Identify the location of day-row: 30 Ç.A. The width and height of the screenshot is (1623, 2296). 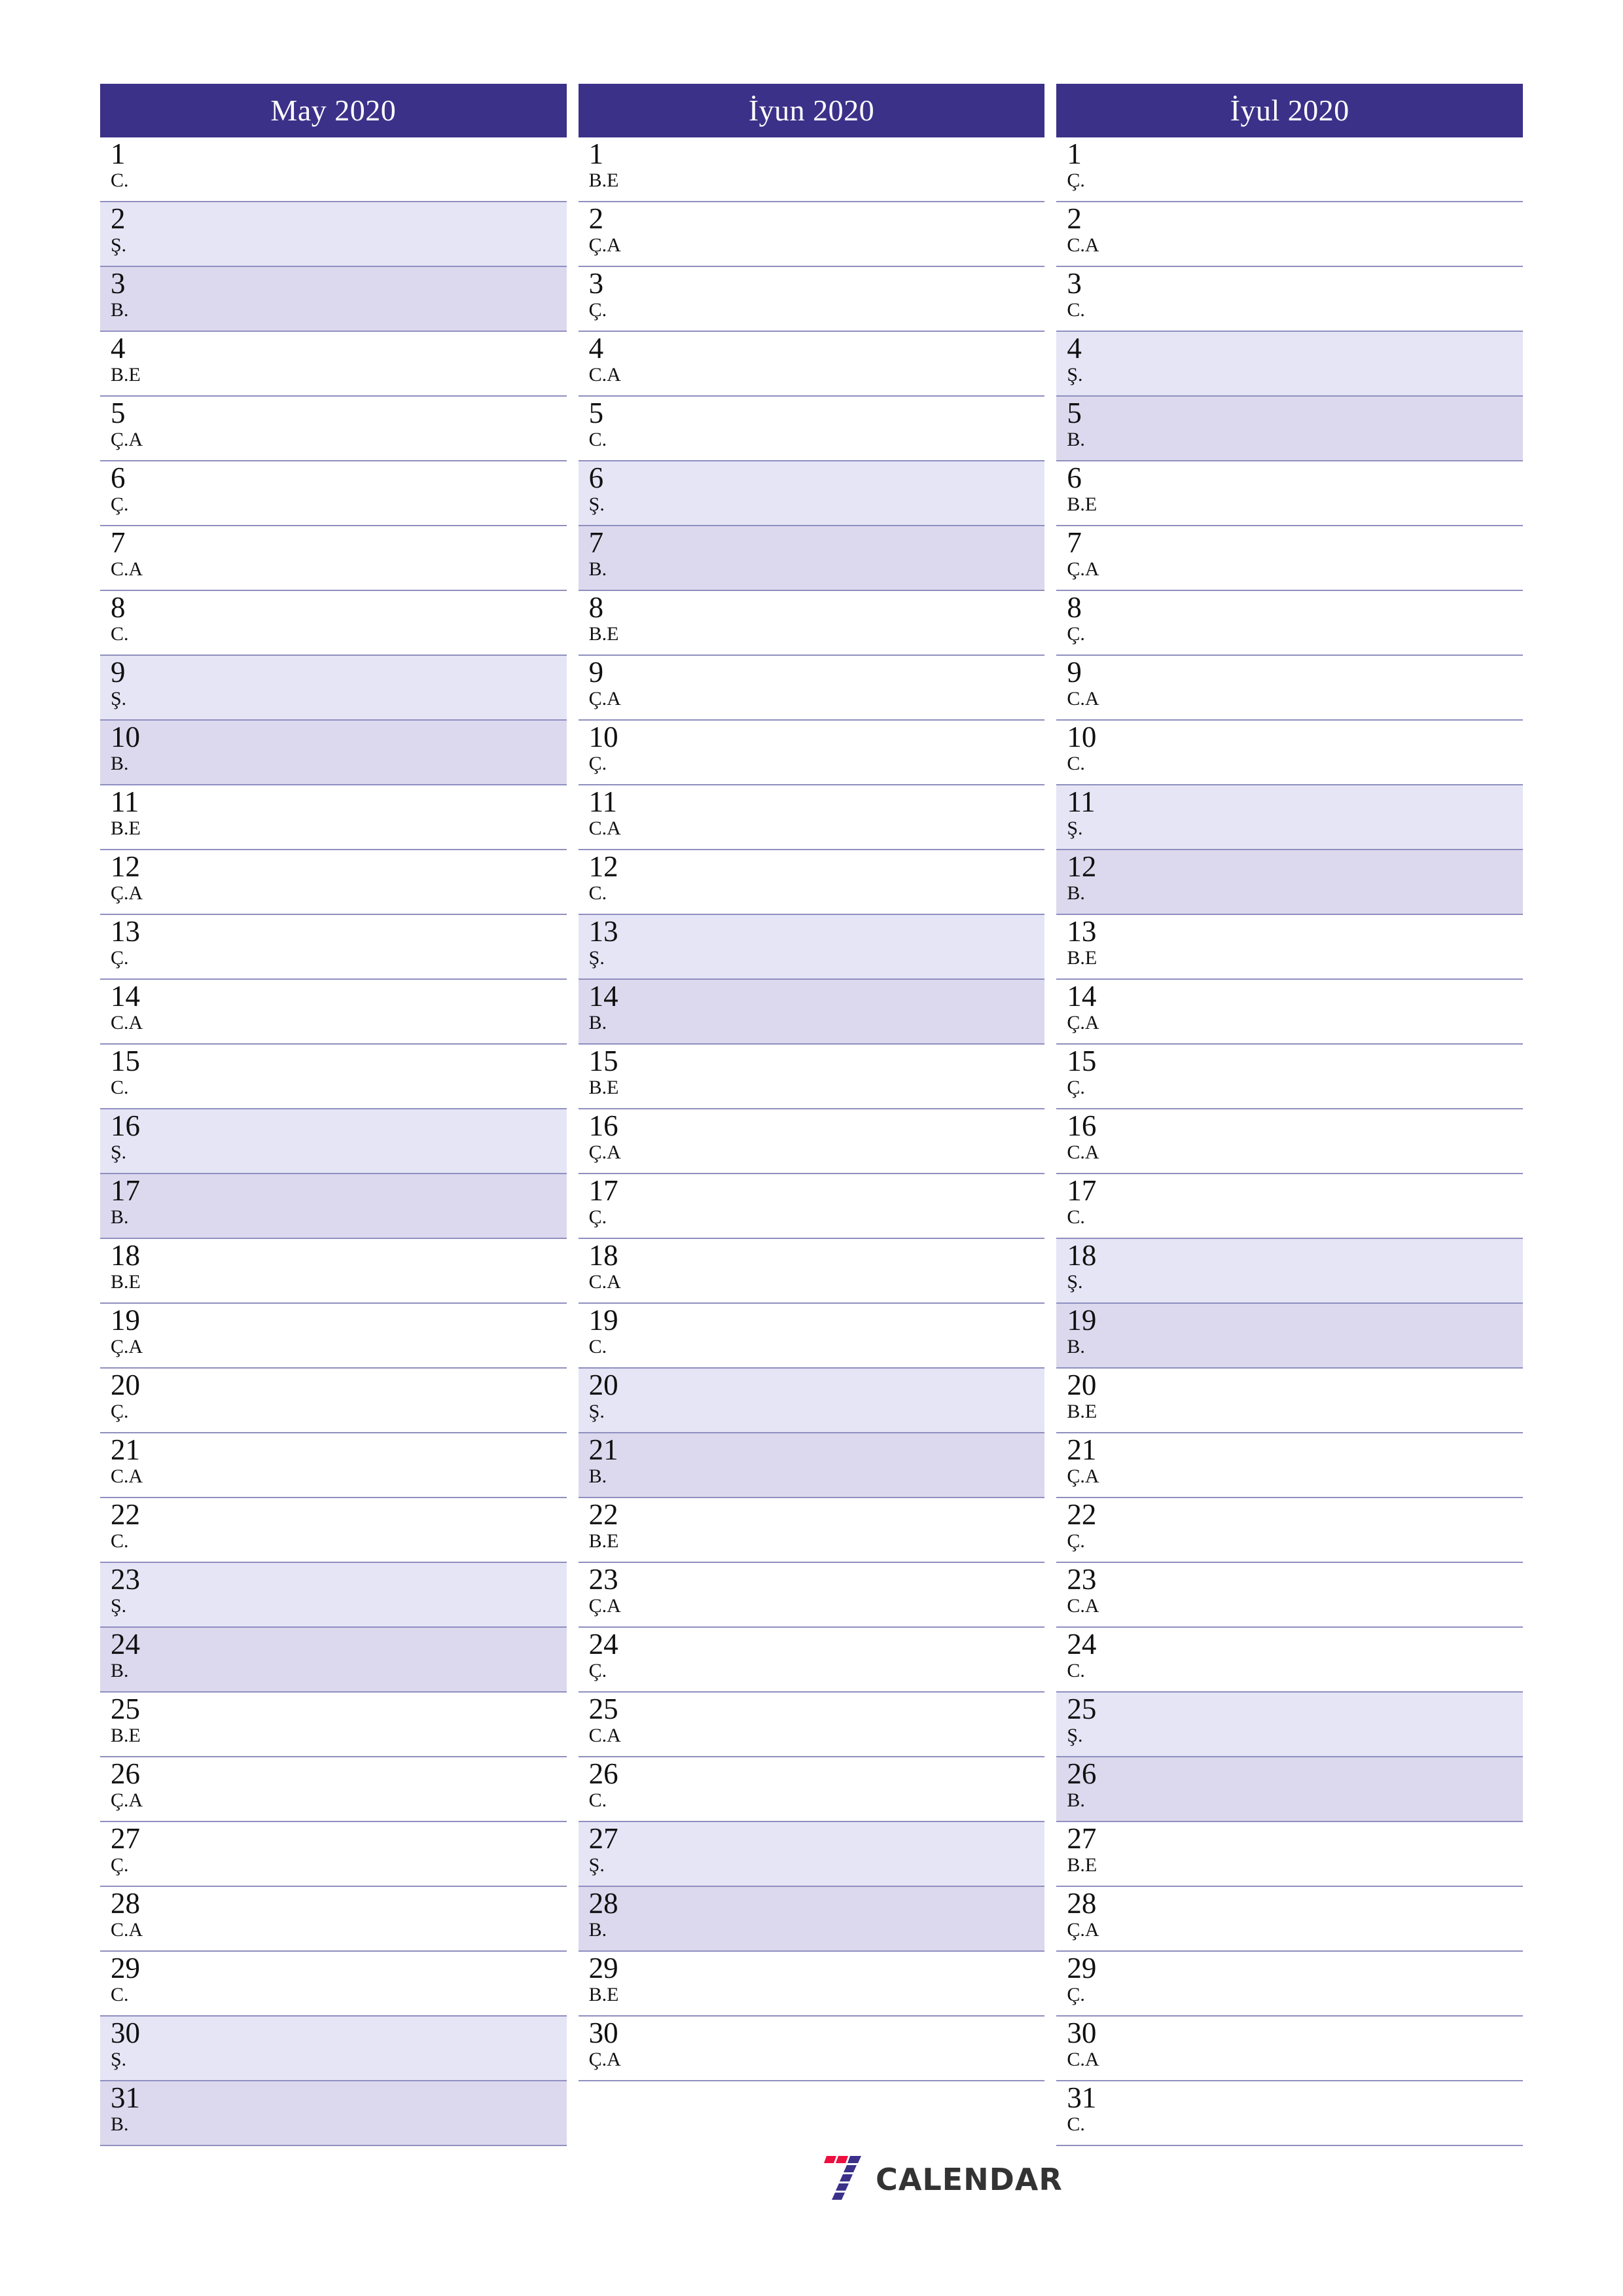
(811, 2049).